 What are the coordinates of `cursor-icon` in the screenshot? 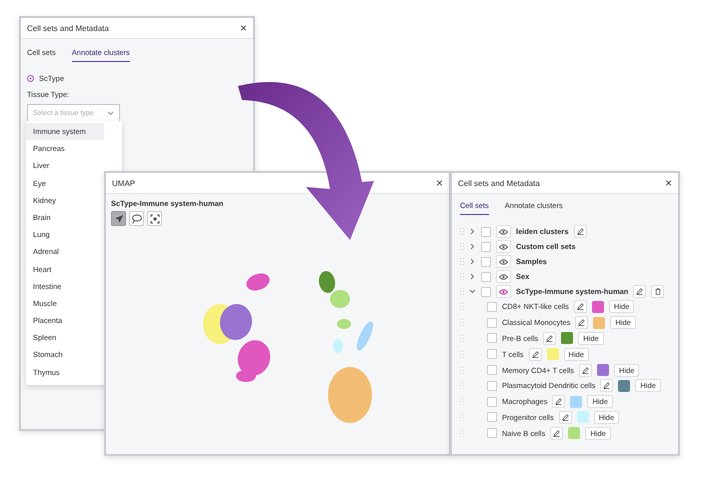 It's located at (119, 219).